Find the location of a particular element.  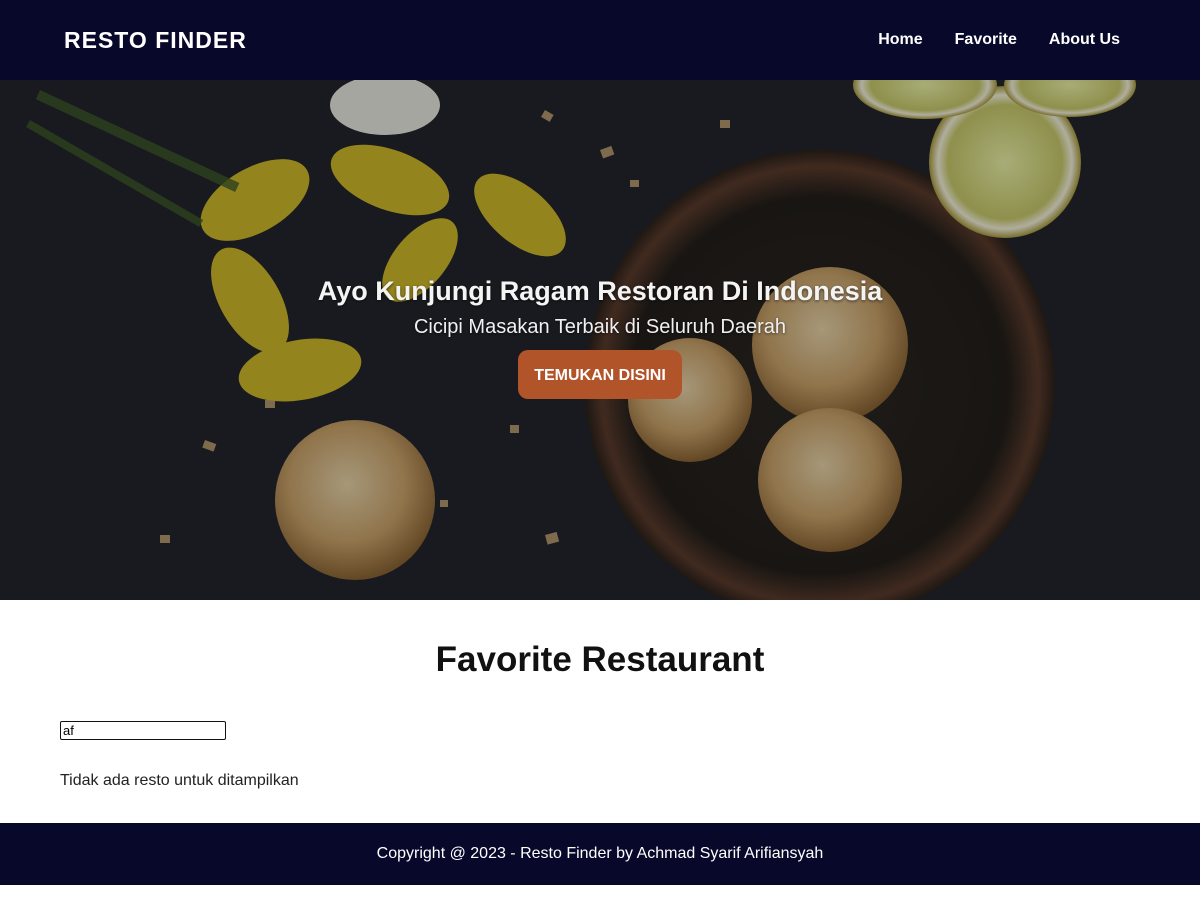

page-title: Favorite Restaurant is located at coordinates (600, 659).